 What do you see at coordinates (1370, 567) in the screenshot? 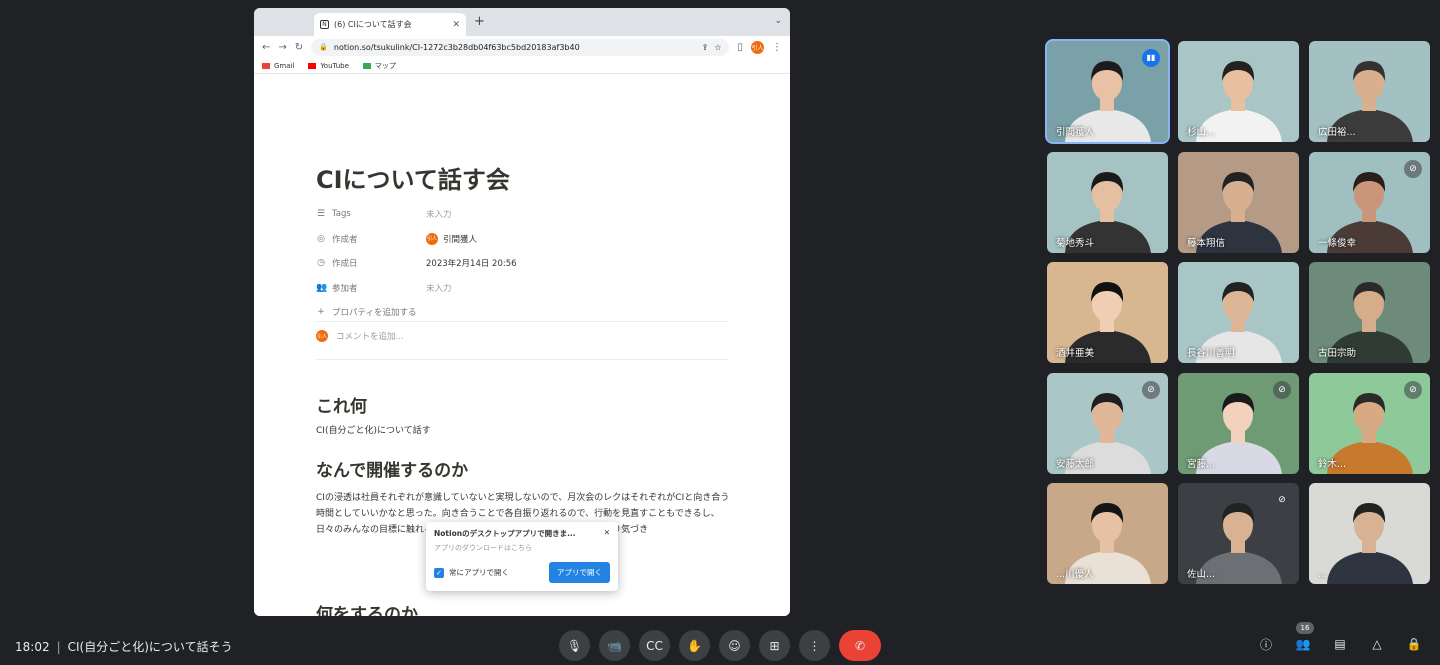
I see `participant-body` at bounding box center [1370, 567].